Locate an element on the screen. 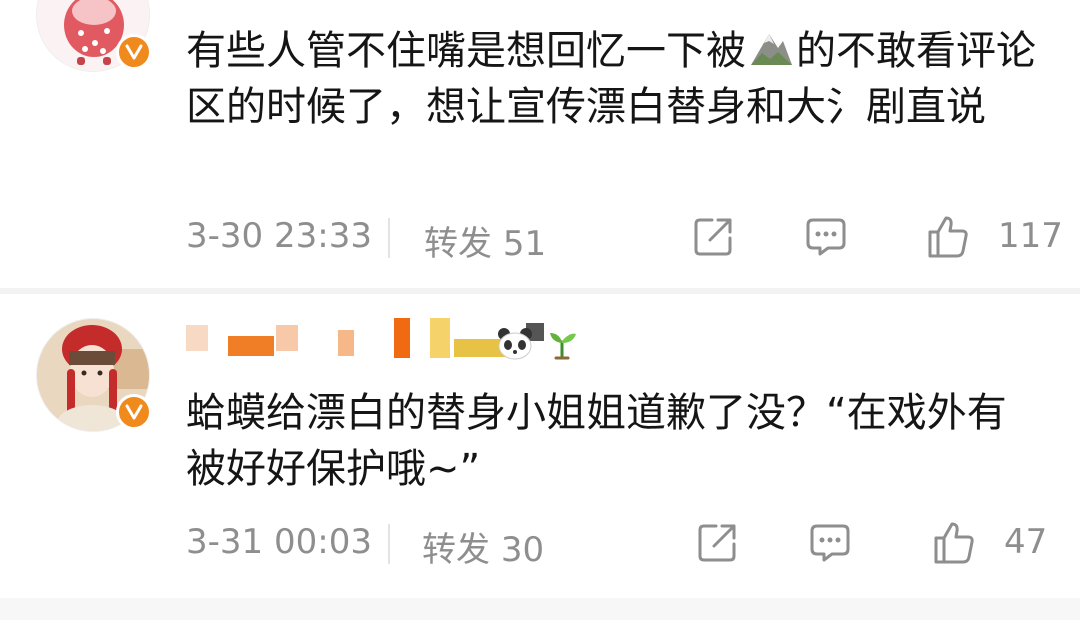 This screenshot has width=1080, height=620. like-count: 47 is located at coordinates (1026, 542).